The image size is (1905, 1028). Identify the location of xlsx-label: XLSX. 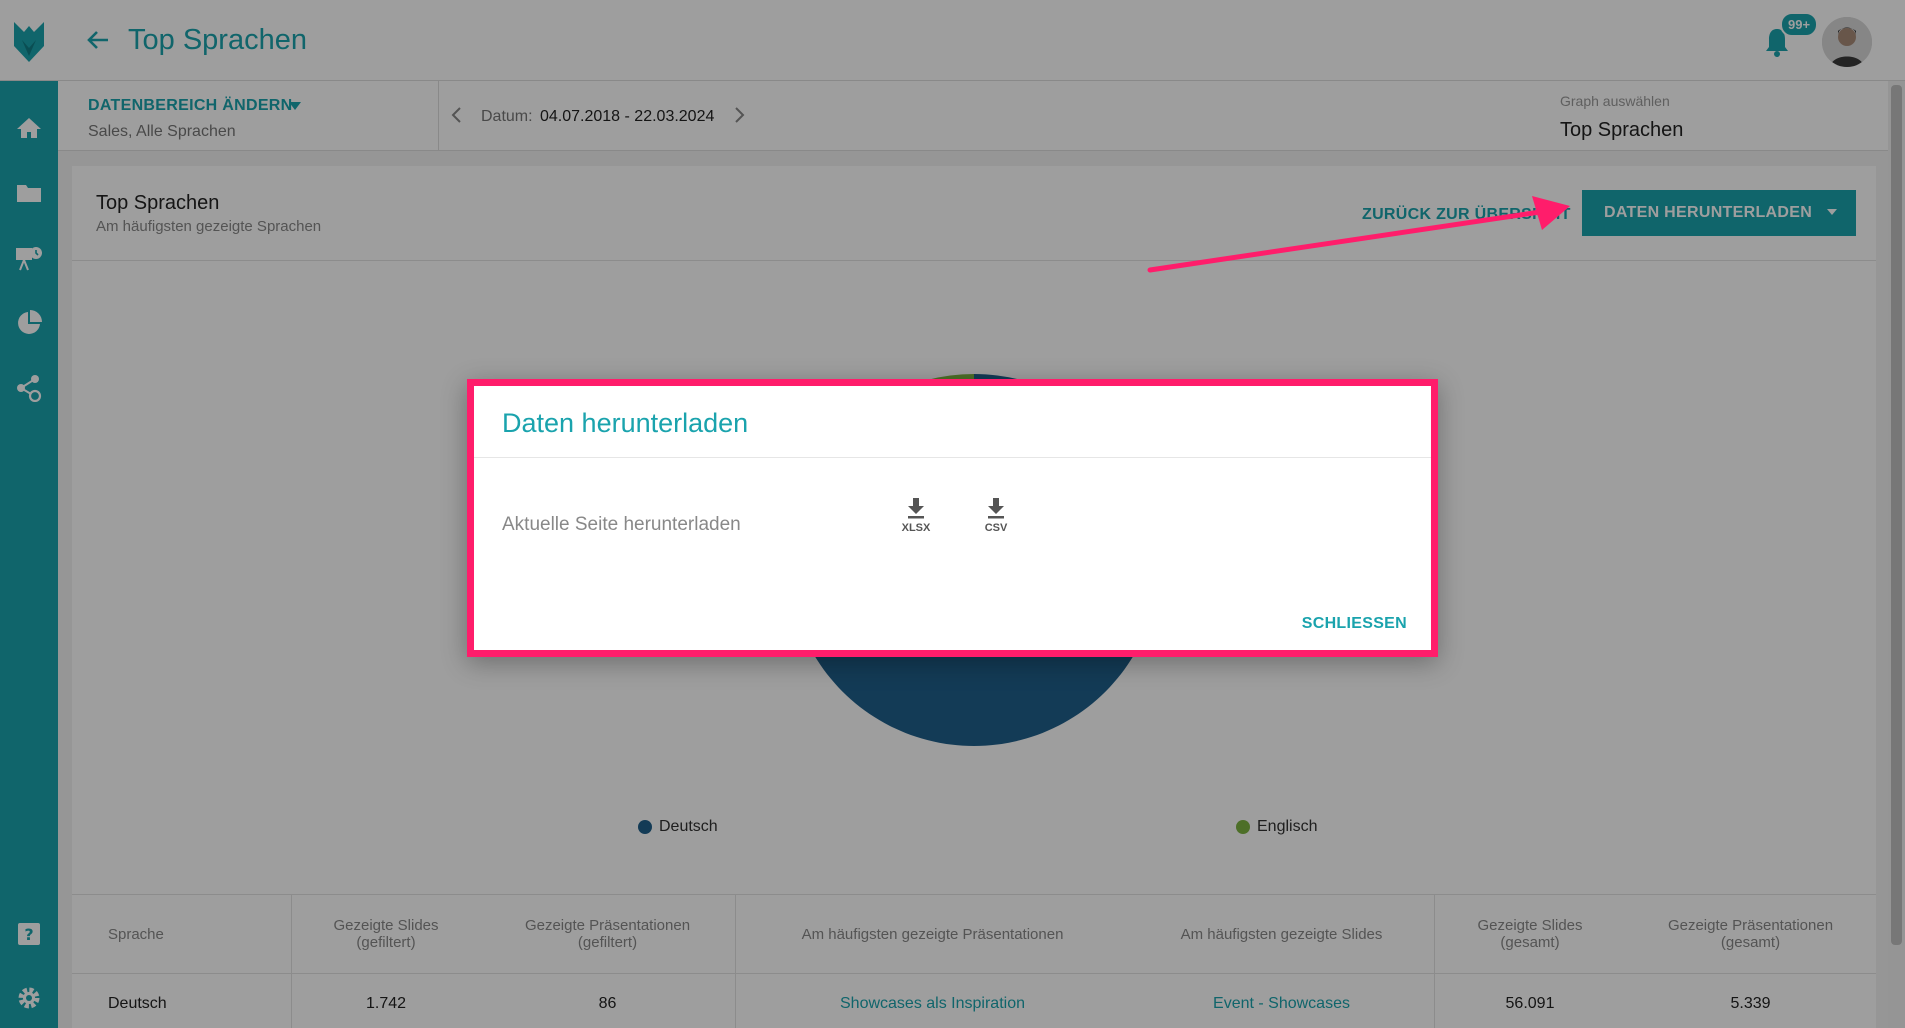
(916, 528).